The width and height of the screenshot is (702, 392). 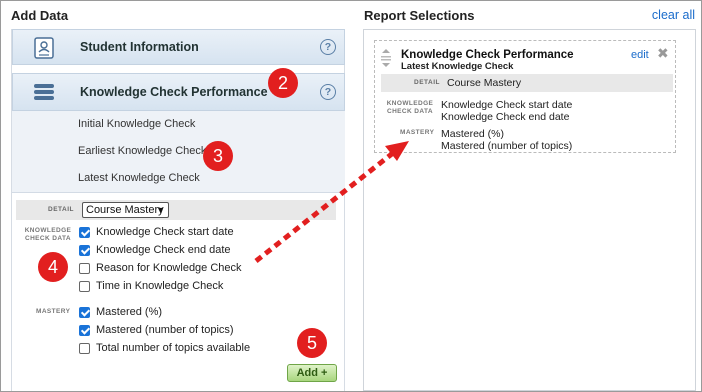 I want to click on annotation-badge-3: 3, so click(x=218, y=156).